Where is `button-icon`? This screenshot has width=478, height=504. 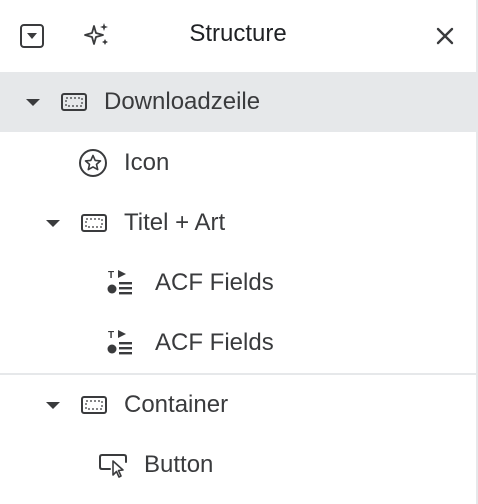 button-icon is located at coordinates (114, 466).